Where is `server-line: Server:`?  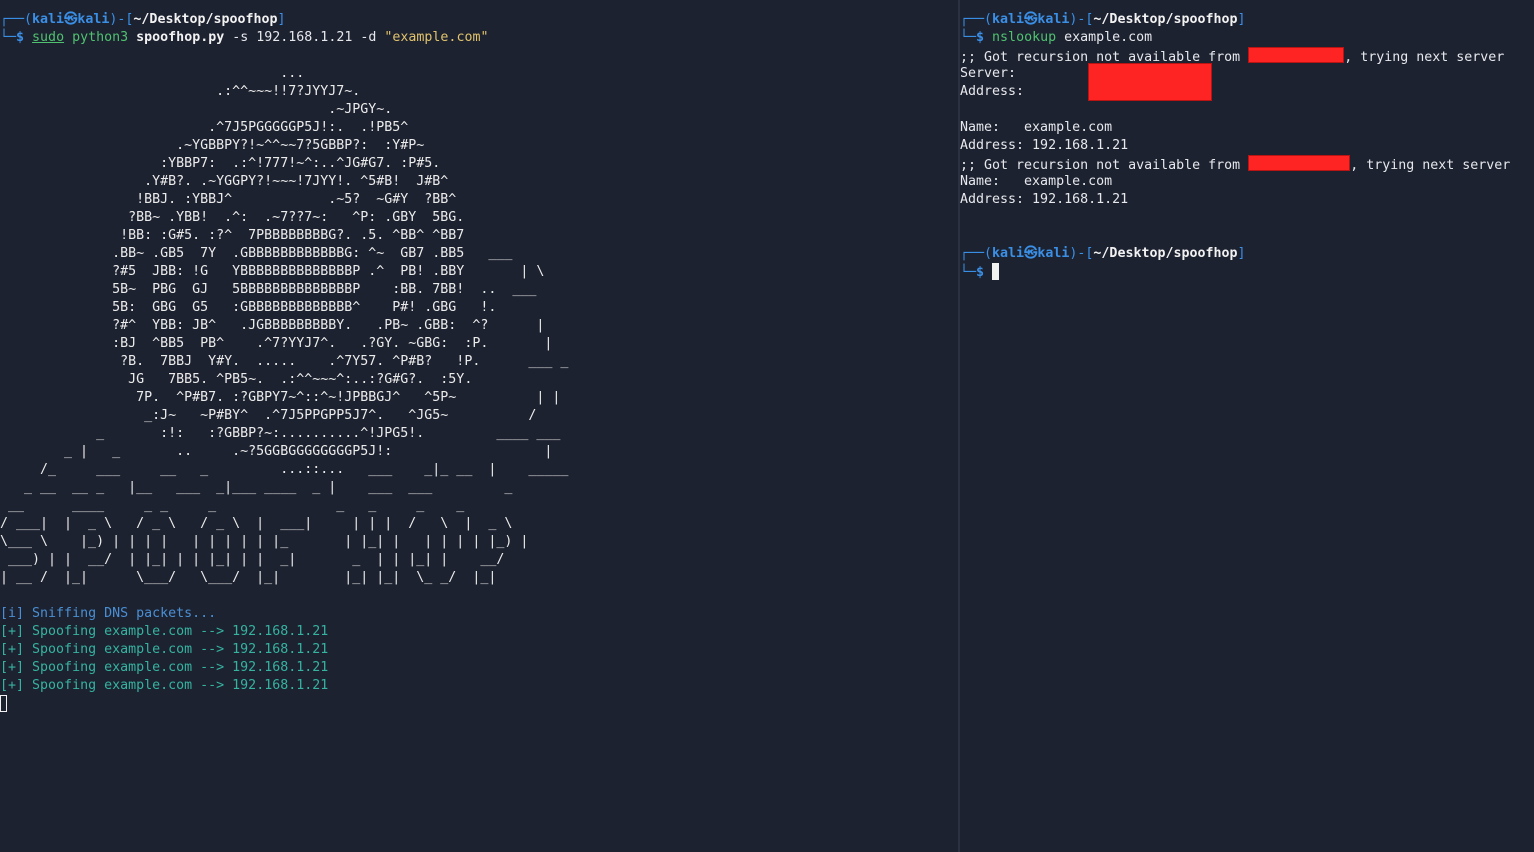 server-line: Server: is located at coordinates (988, 73).